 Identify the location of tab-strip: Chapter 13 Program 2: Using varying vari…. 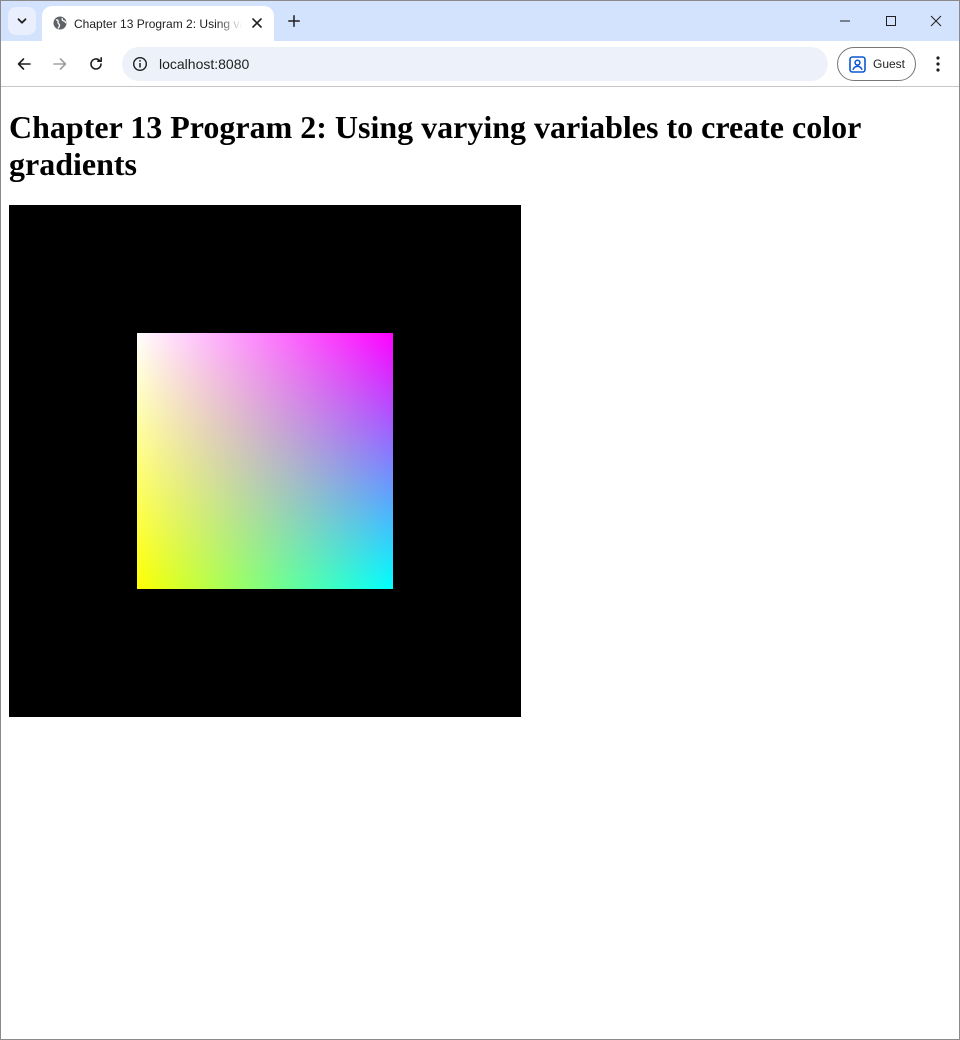
(480, 21).